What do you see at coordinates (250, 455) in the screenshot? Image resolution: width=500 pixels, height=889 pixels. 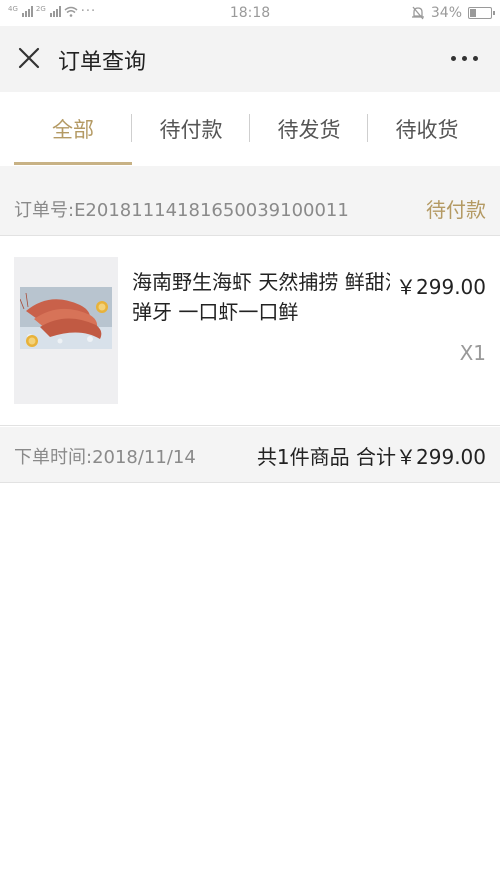 I see `order-footer: 下单时间:2018/11/14 共1件商品 合计￥299.00` at bounding box center [250, 455].